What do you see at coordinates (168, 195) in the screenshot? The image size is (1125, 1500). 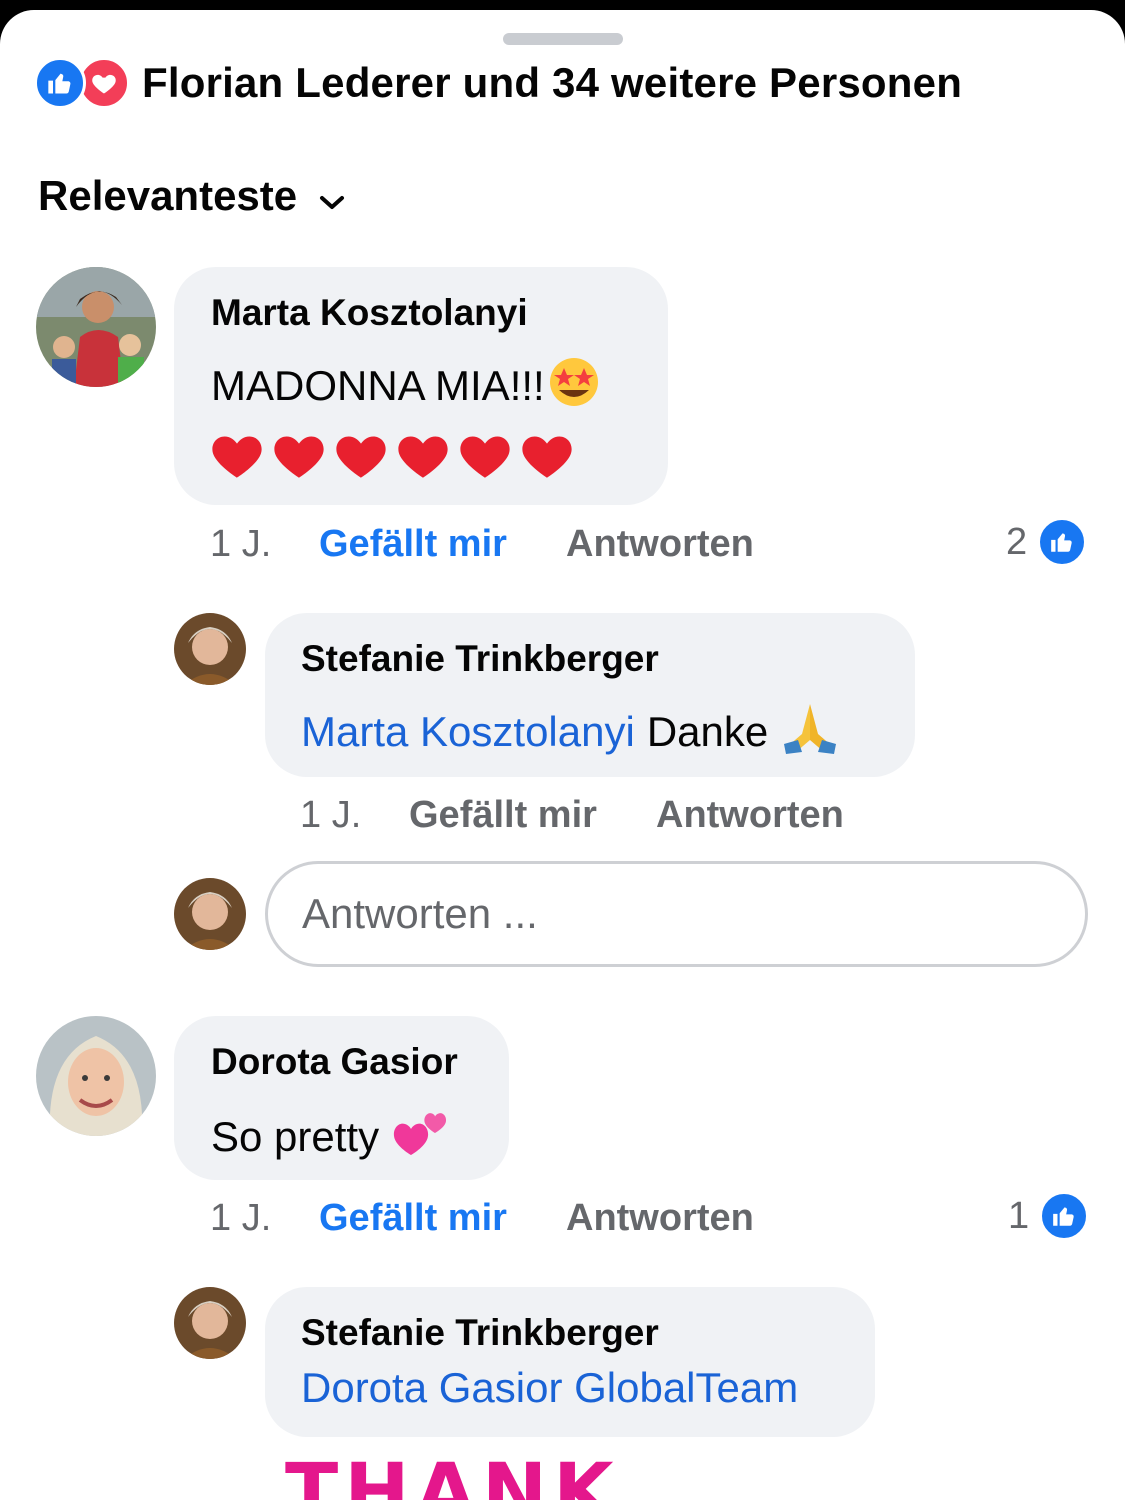 I see `sort-label: Relevanteste` at bounding box center [168, 195].